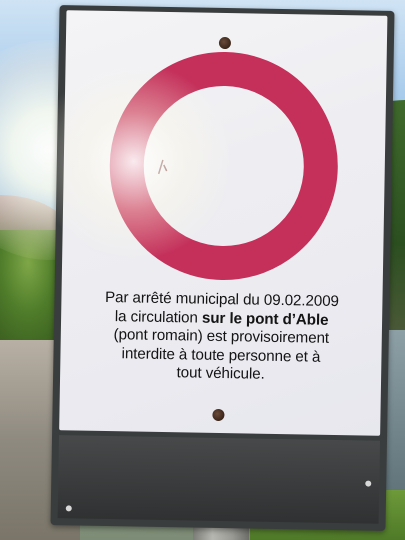  What do you see at coordinates (162, 167) in the screenshot?
I see `dirt-mark` at bounding box center [162, 167].